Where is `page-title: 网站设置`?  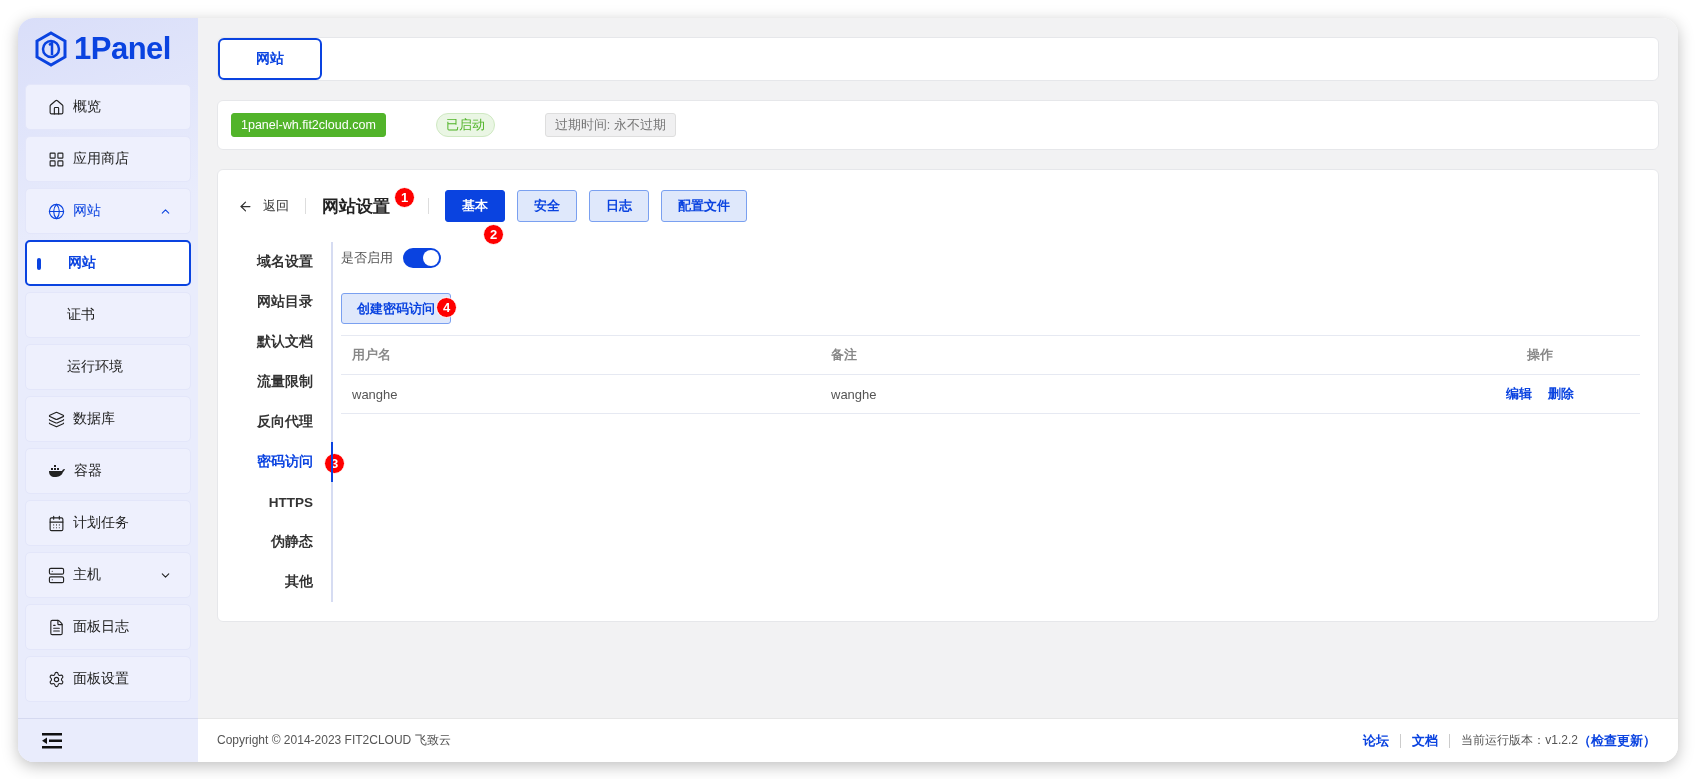
page-title: 网站设置 is located at coordinates (356, 206).